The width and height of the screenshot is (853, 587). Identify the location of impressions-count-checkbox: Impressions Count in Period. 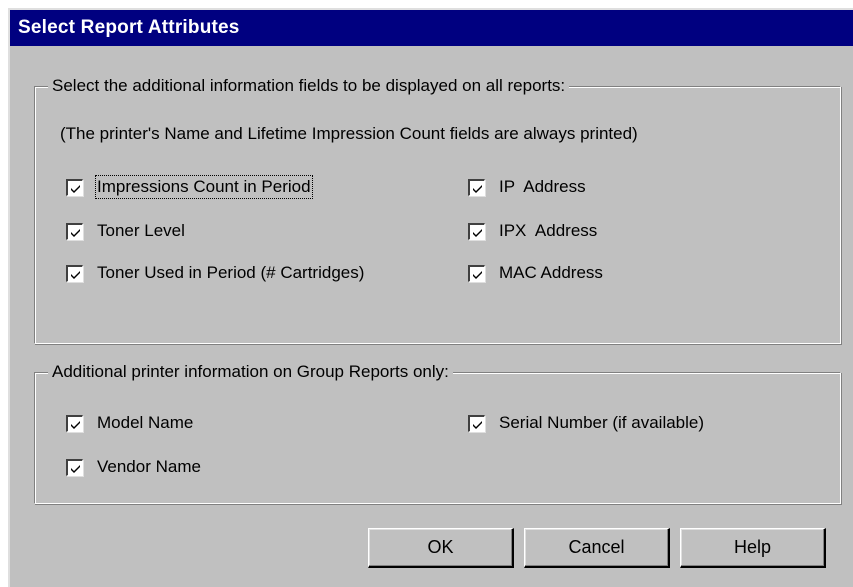
(189, 187).